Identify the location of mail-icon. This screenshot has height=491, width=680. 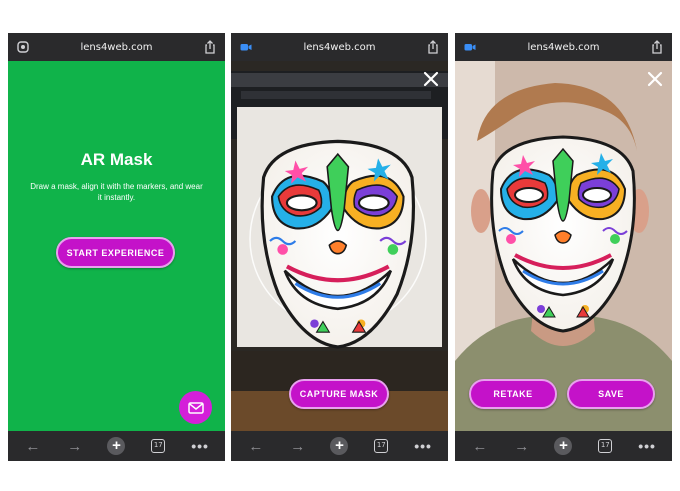
(195, 407).